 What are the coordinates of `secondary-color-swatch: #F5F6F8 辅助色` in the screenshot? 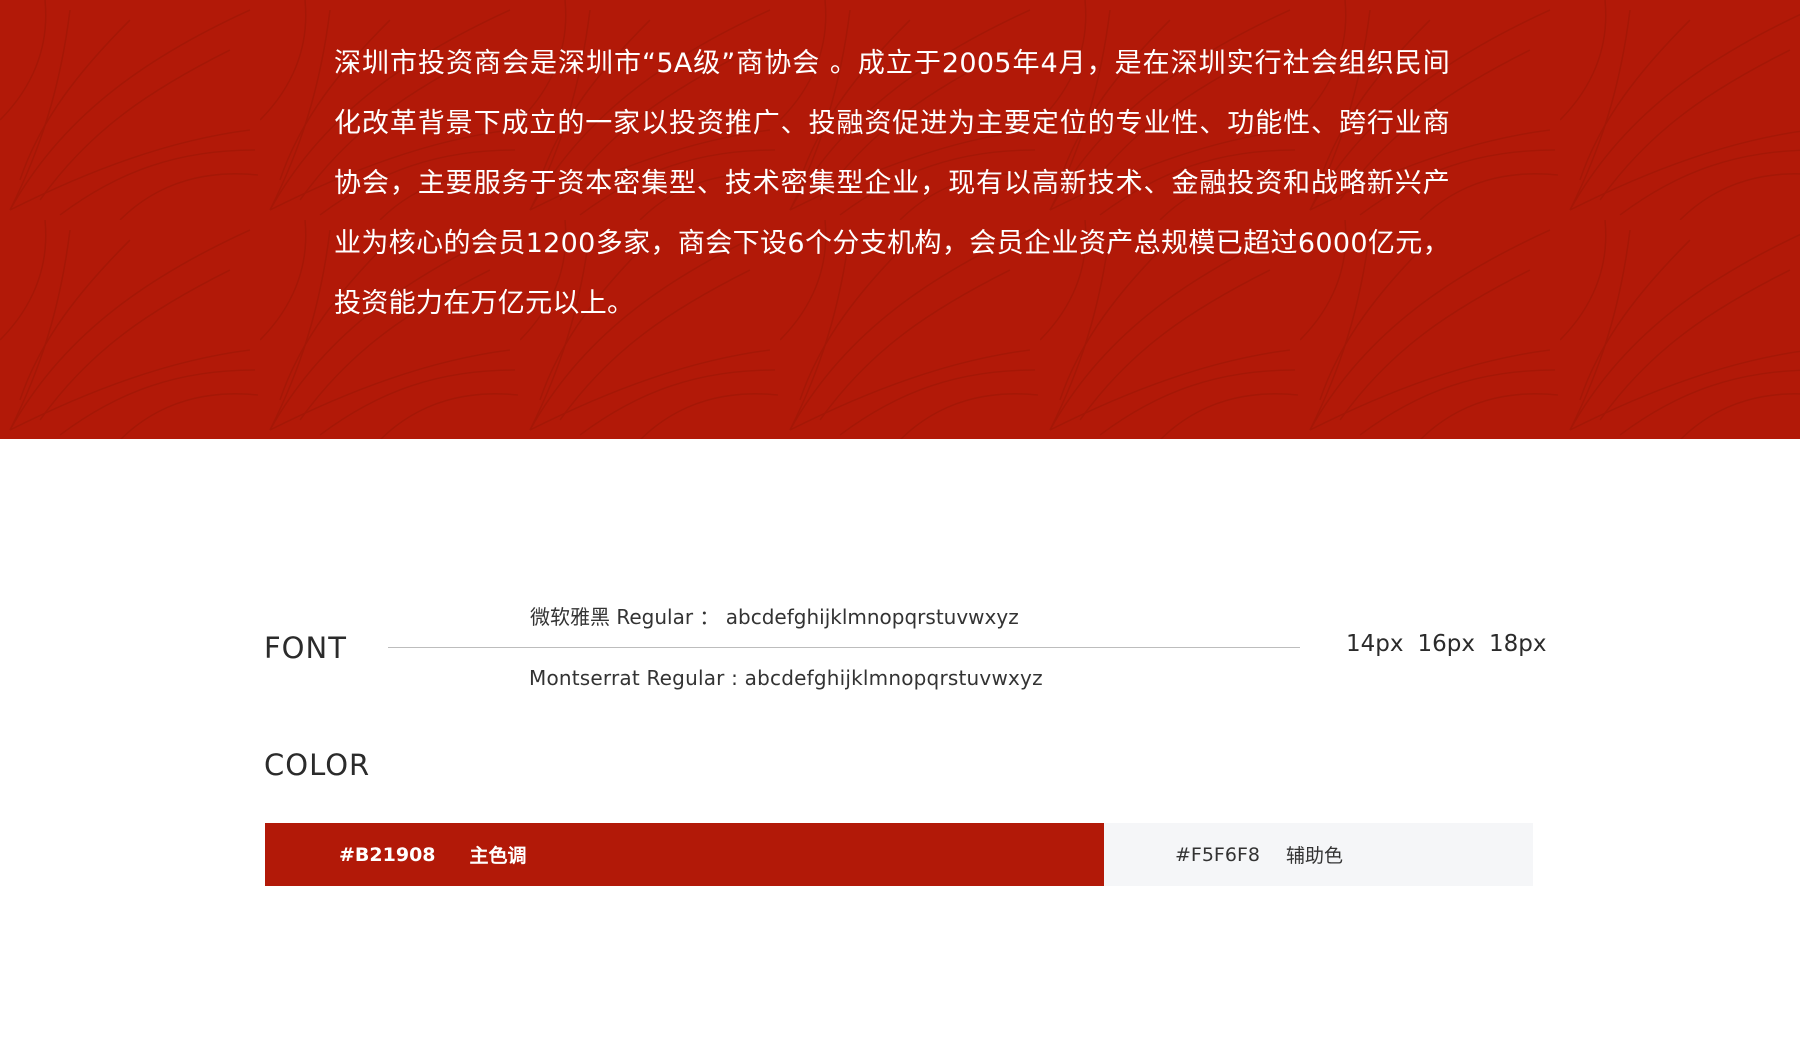 It's located at (1318, 854).